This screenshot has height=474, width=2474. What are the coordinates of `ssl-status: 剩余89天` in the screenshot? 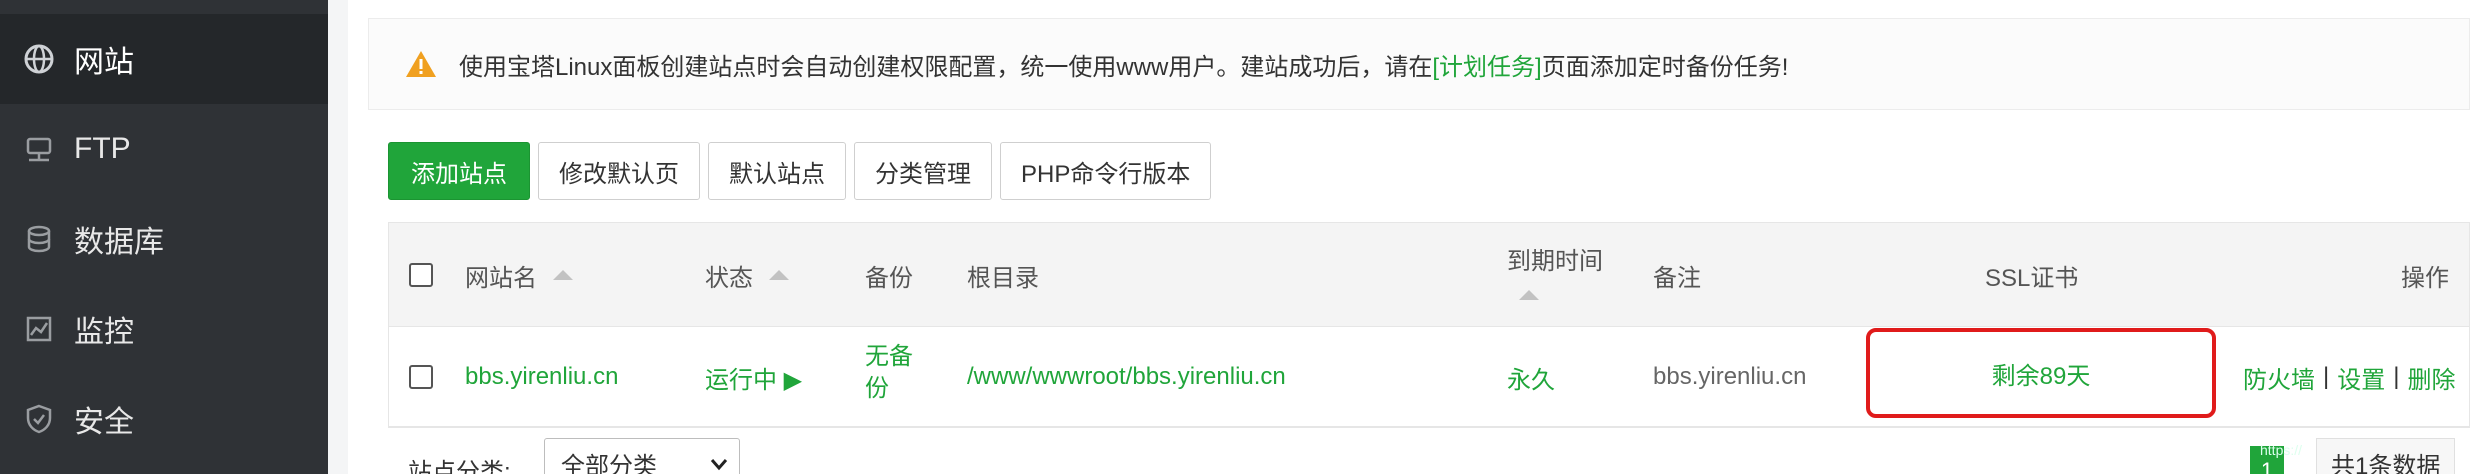 It's located at (2041, 373).